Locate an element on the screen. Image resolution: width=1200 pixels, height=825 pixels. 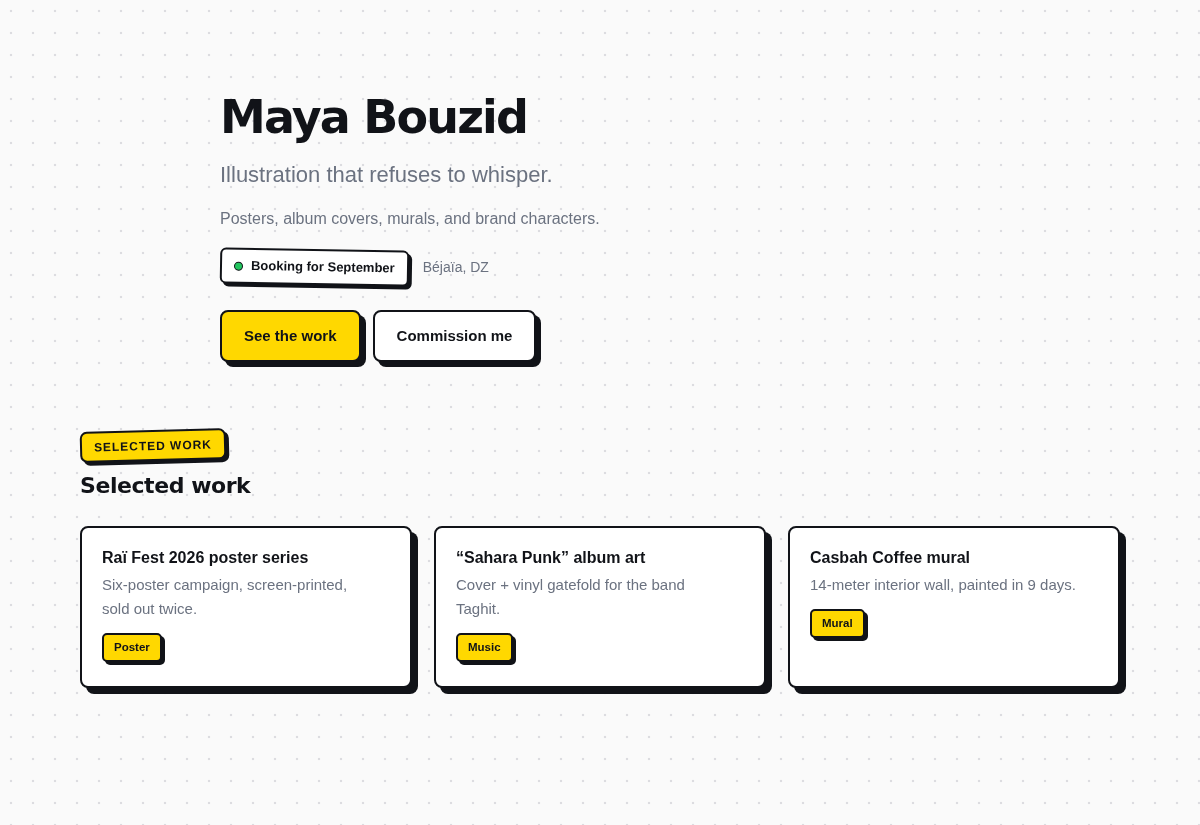
section-heading: Selected work is located at coordinates (165, 486).